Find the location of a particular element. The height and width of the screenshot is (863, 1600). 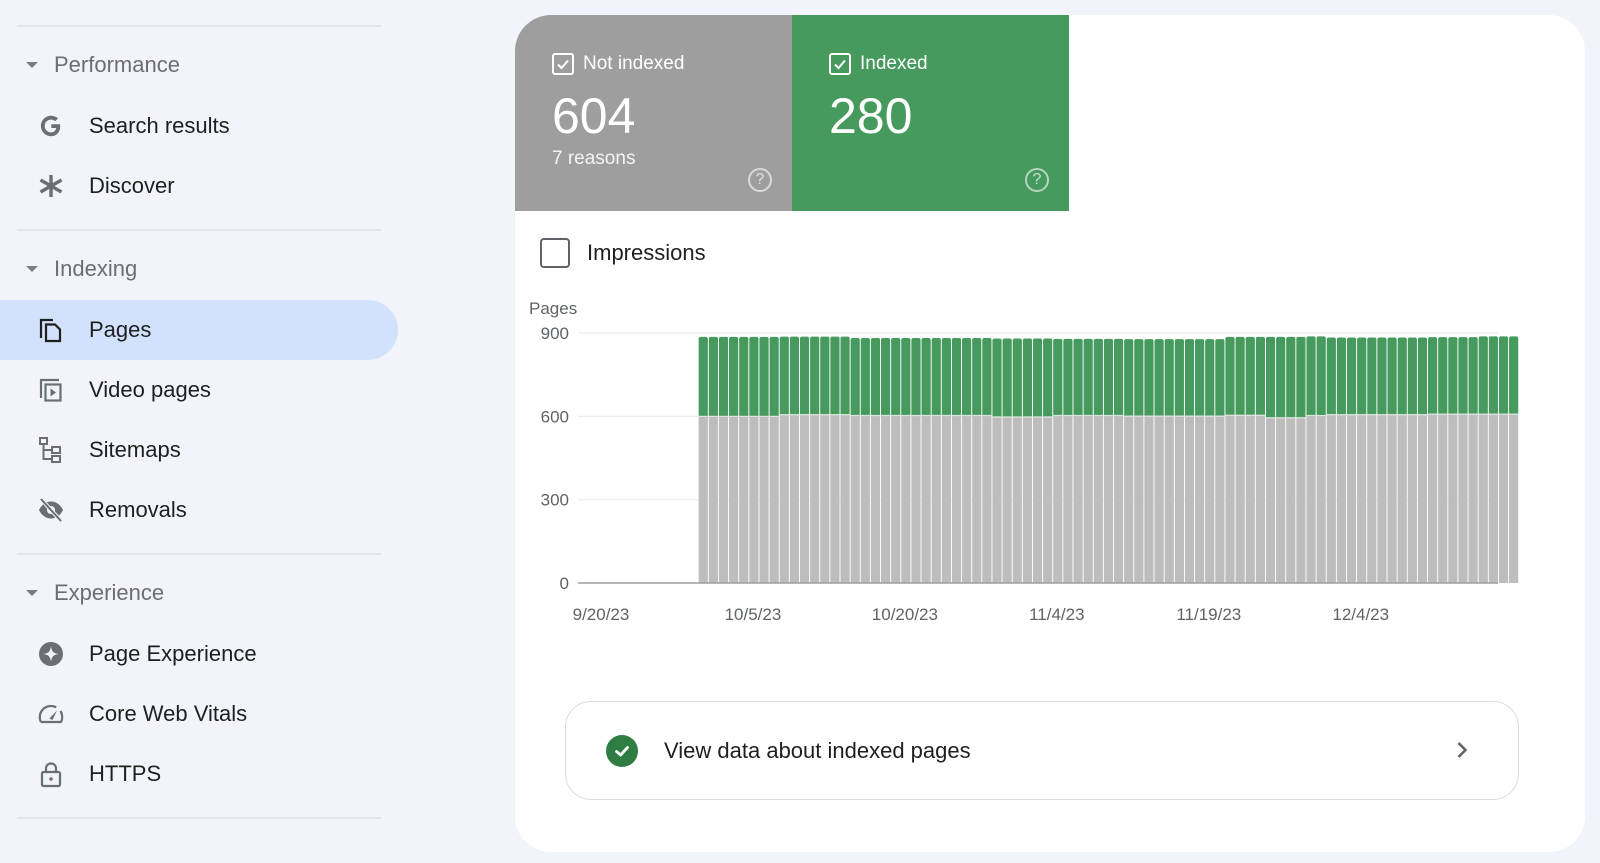

y-axis-label: Pages is located at coordinates (553, 308).